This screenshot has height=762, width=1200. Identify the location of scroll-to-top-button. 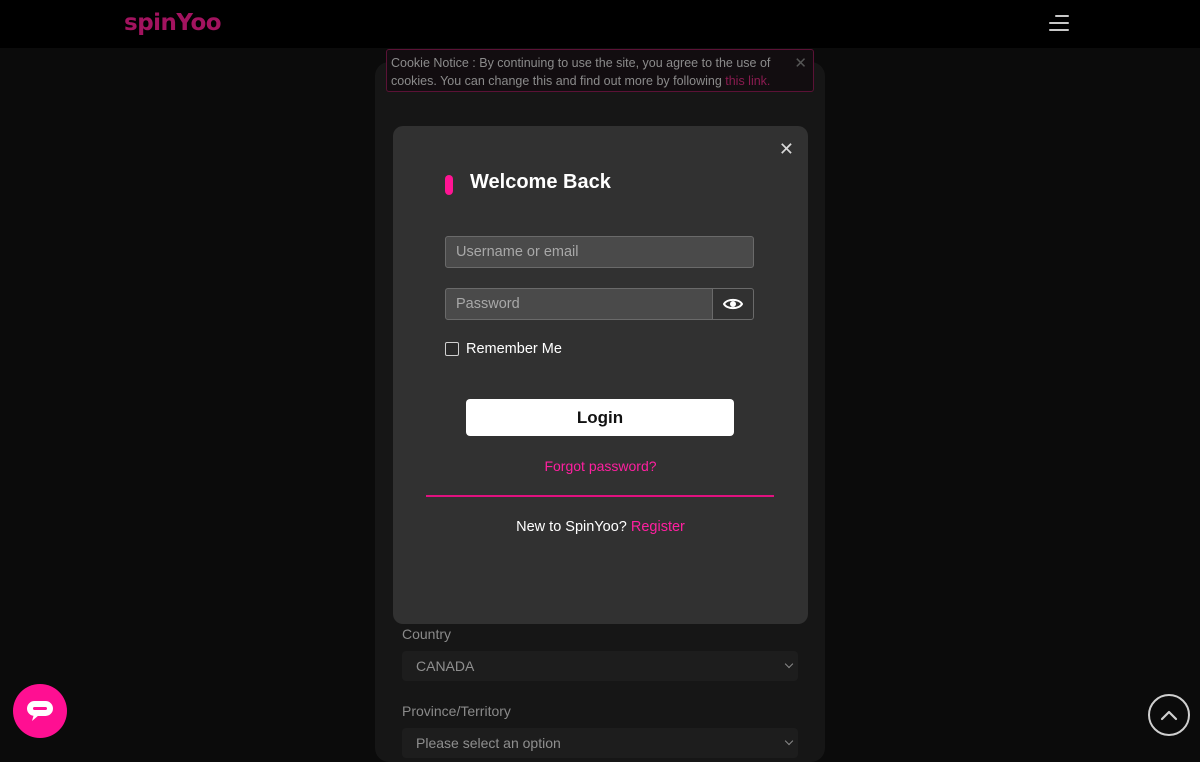
(1169, 715).